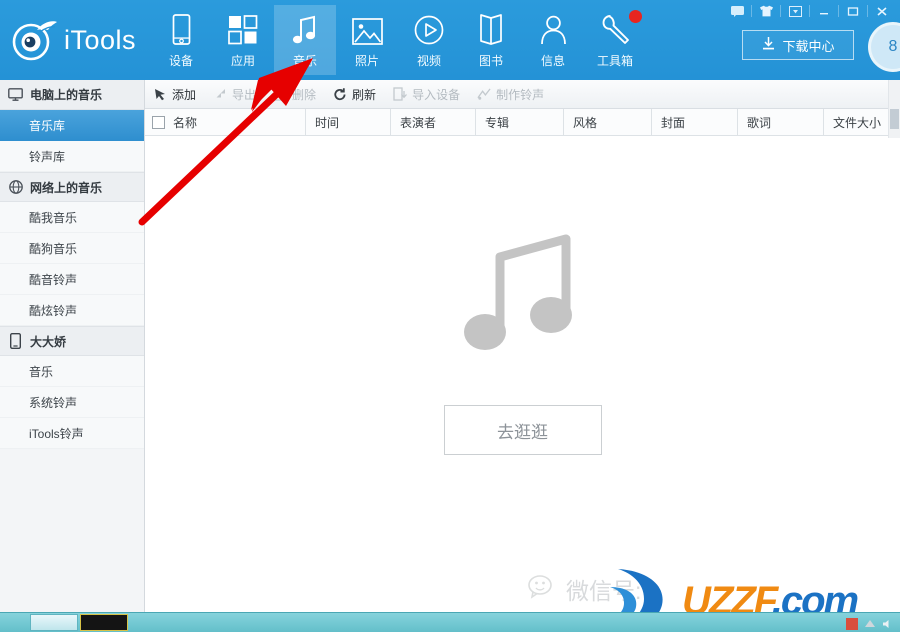  Describe the element at coordinates (635, 16) in the screenshot. I see `notification-badge` at that location.